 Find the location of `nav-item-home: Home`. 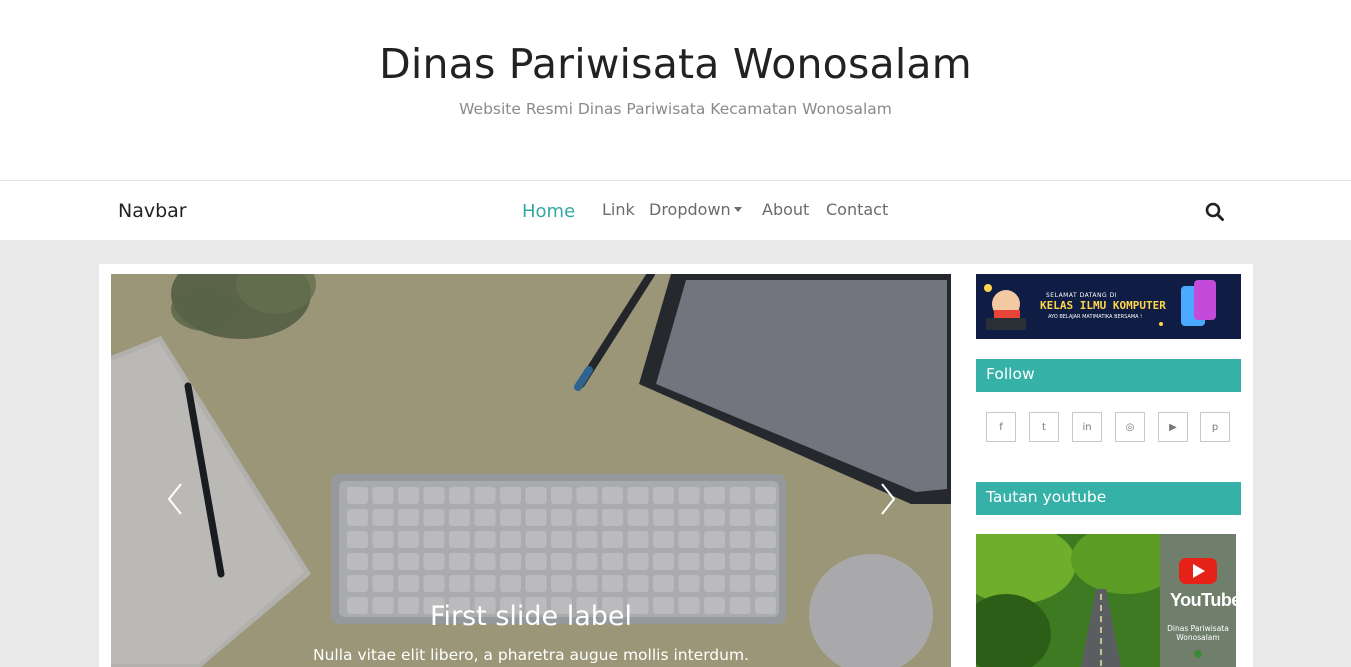

nav-item-home: Home is located at coordinates (548, 211).